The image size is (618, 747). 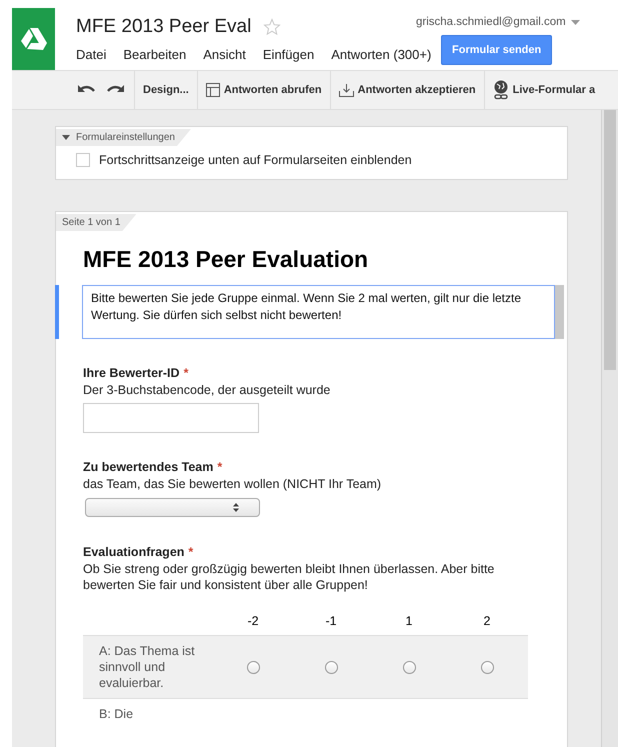 What do you see at coordinates (236, 507) in the screenshot?
I see `select-arrows-icon` at bounding box center [236, 507].